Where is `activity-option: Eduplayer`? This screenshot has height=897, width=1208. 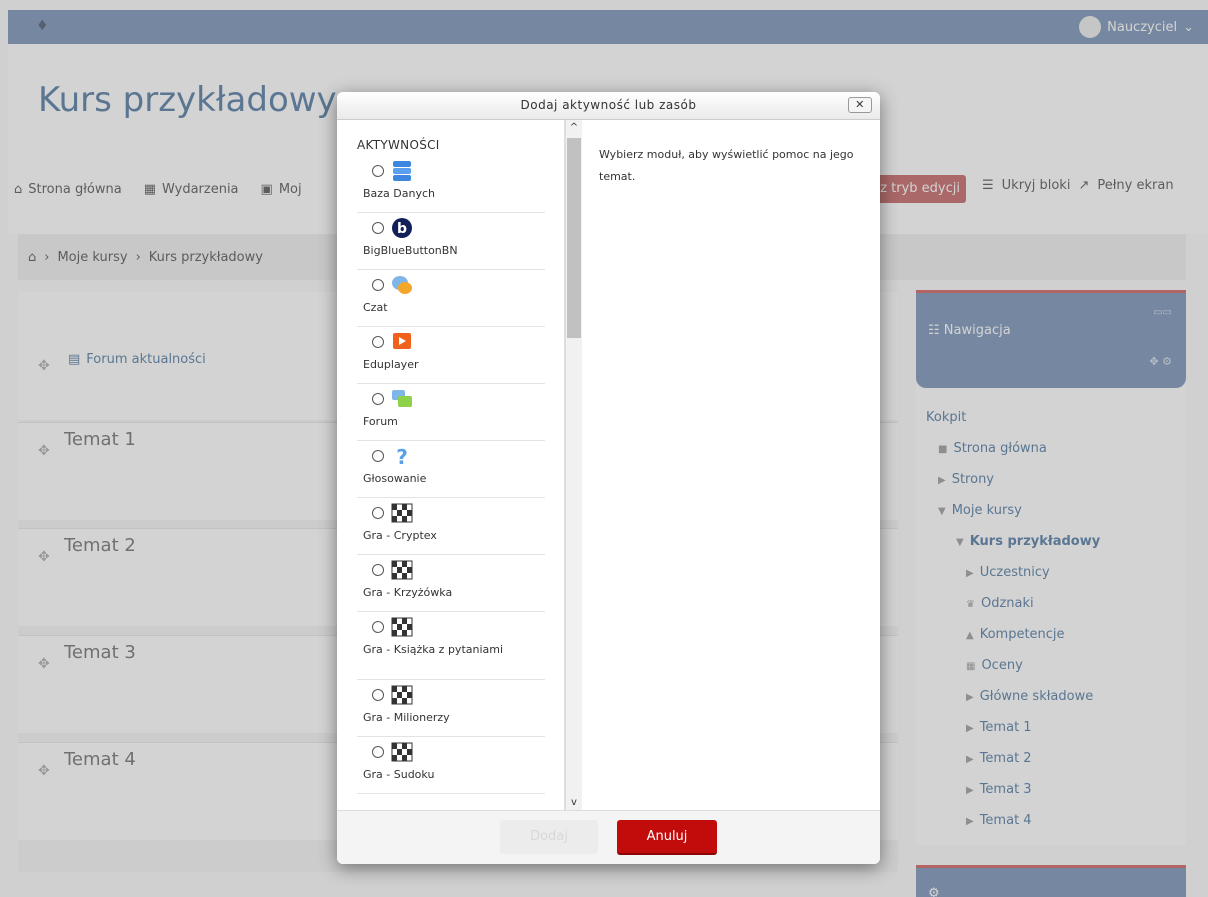 activity-option: Eduplayer is located at coordinates (451, 355).